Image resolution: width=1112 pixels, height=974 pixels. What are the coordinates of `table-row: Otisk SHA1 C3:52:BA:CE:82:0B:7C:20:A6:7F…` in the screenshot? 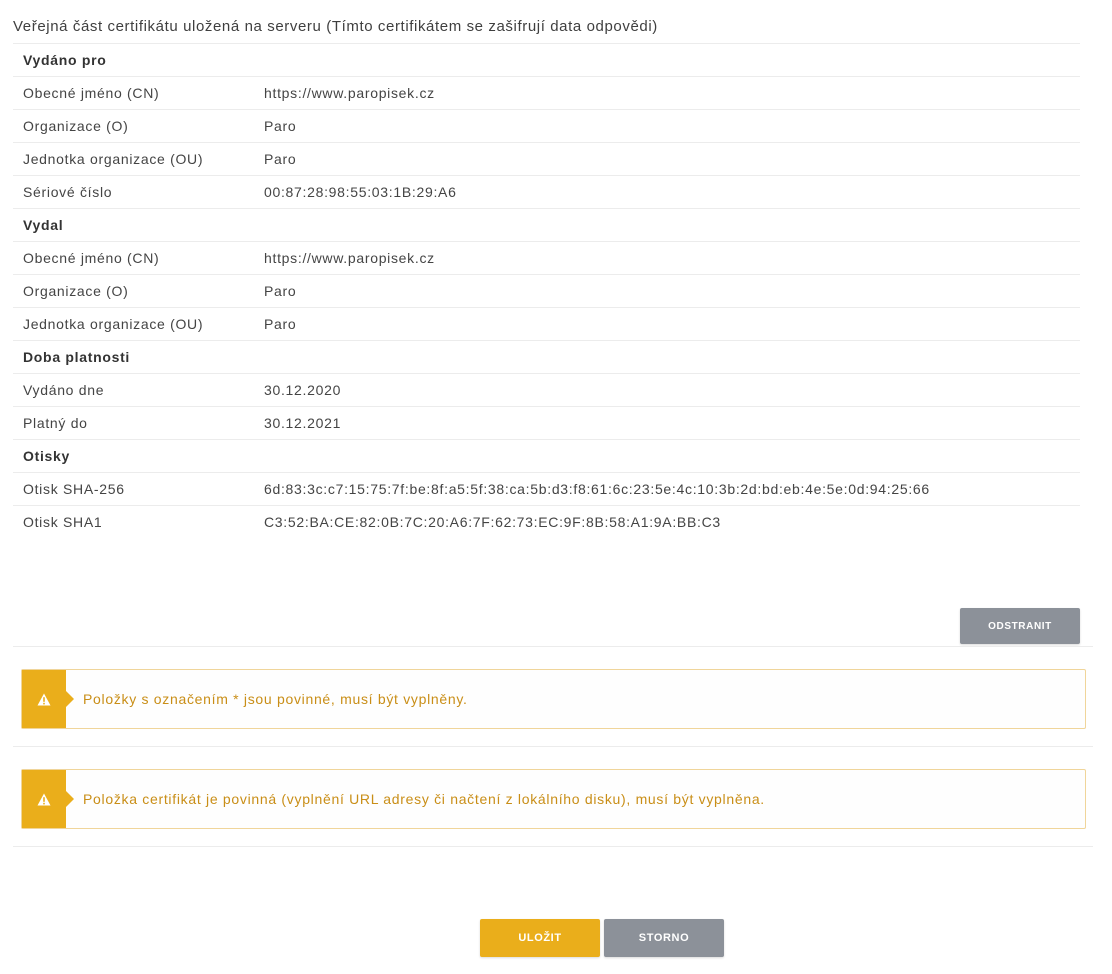 It's located at (546, 522).